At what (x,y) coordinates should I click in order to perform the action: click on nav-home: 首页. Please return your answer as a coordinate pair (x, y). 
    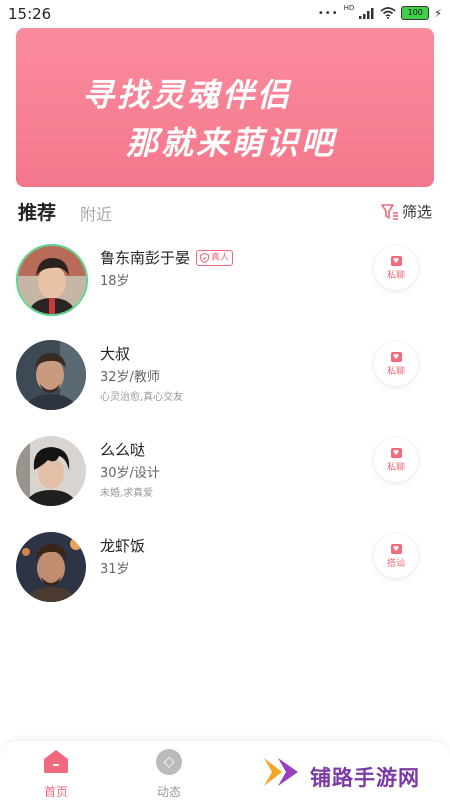
    Looking at the image, I should click on (56, 773).